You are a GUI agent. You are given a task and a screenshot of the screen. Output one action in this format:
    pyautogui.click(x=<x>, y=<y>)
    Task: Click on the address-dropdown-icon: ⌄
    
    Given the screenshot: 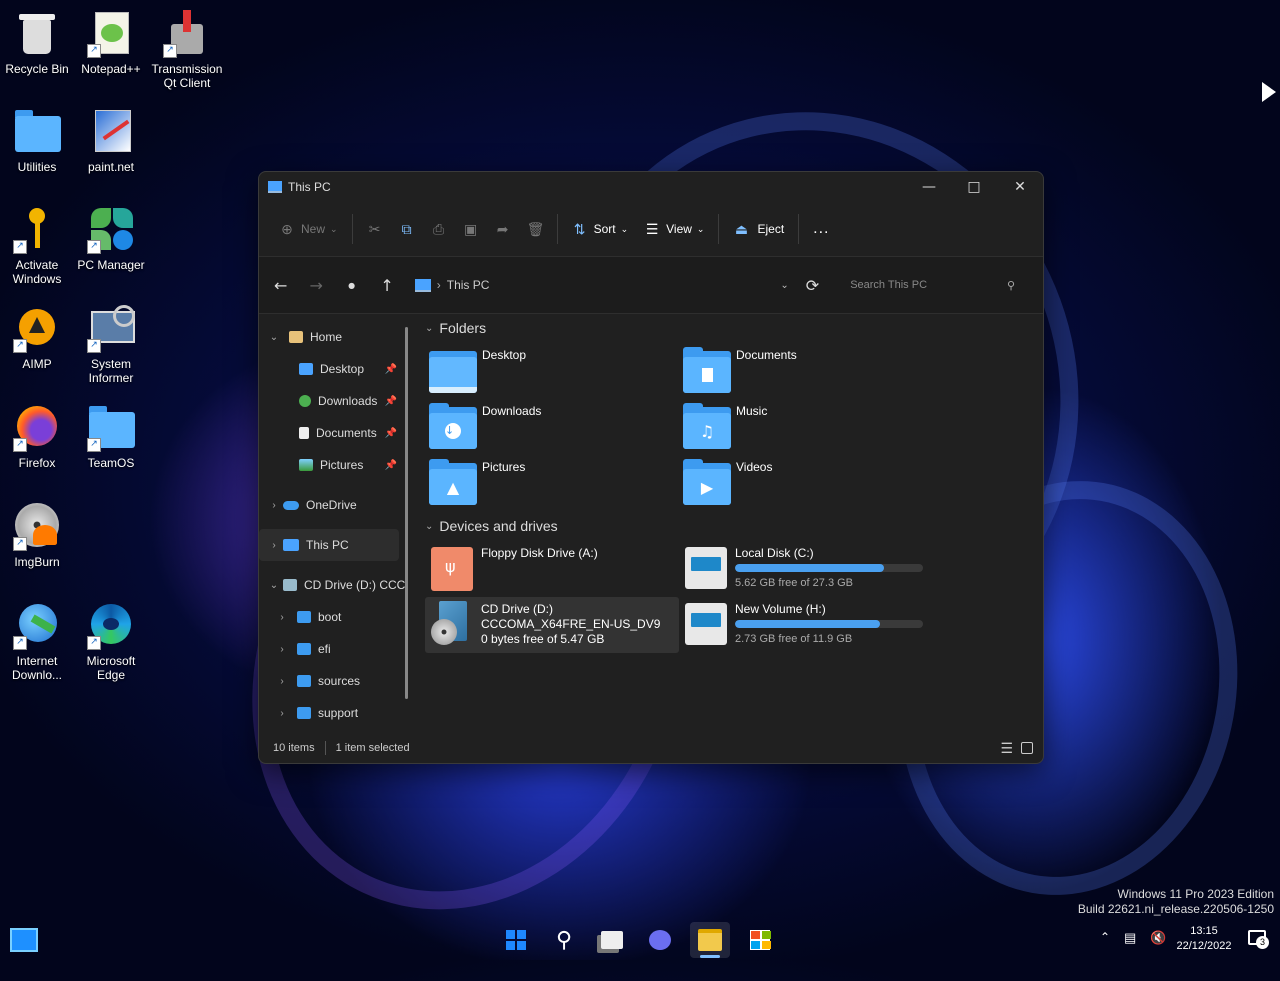 What is the action you would take?
    pyautogui.click(x=784, y=285)
    